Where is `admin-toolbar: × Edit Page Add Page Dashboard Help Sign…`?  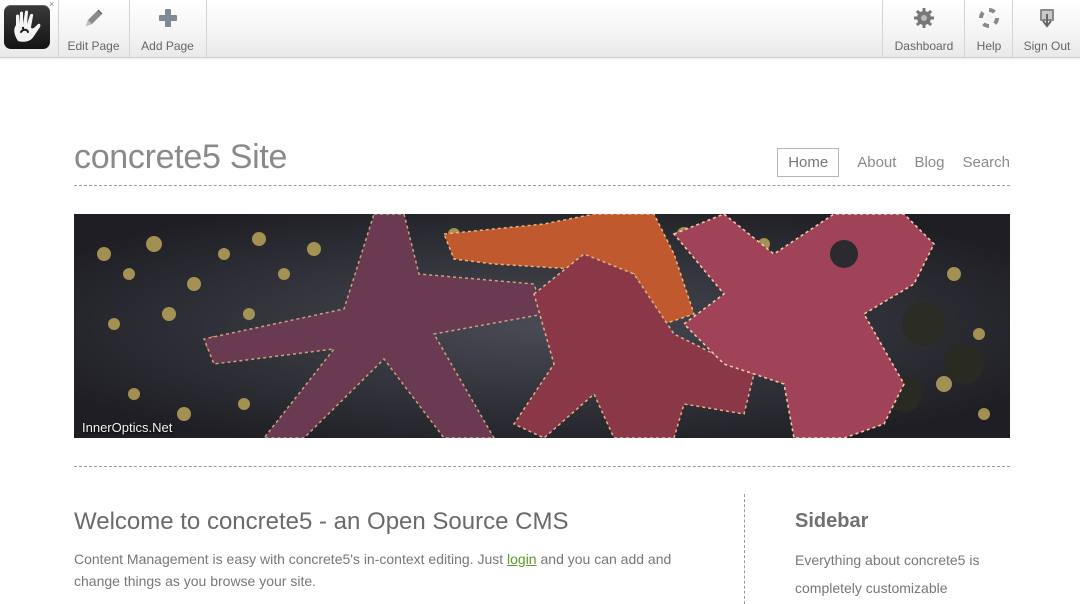
admin-toolbar: × Edit Page Add Page Dashboard Help Sign… is located at coordinates (540, 29).